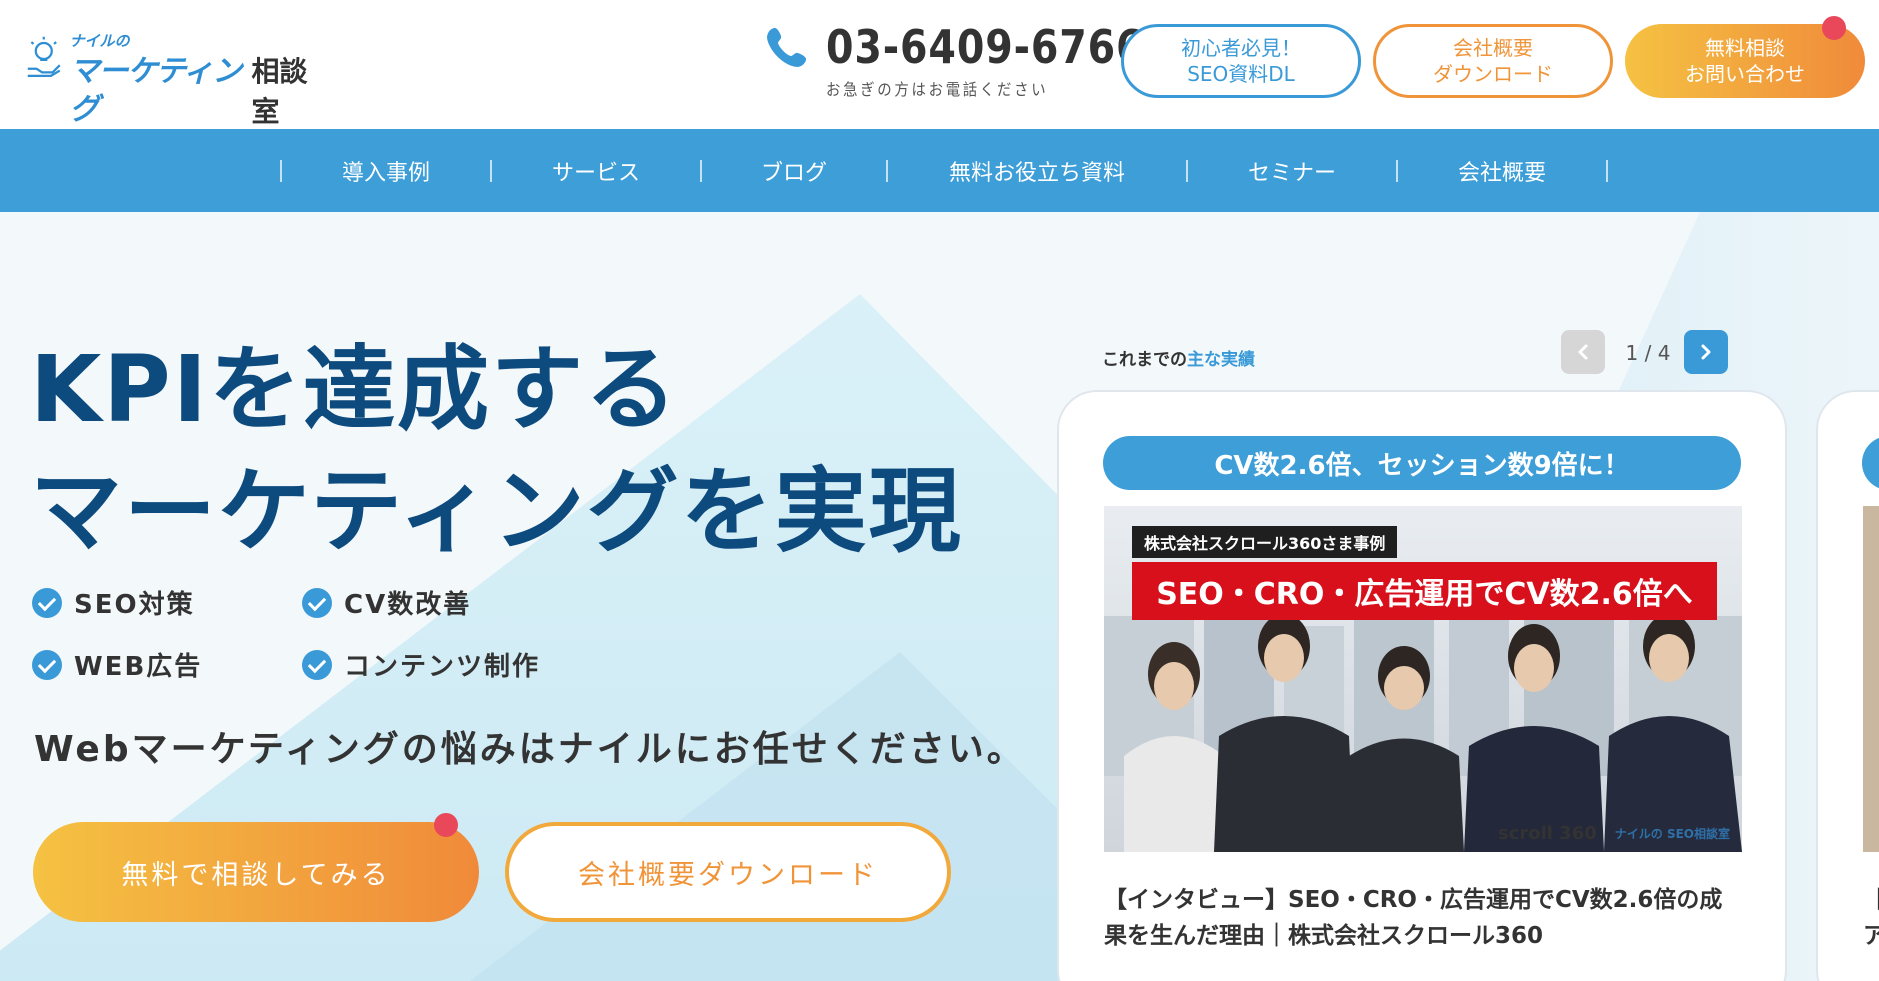 This screenshot has height=981, width=1879. I want to click on nav-separator, so click(1607, 170).